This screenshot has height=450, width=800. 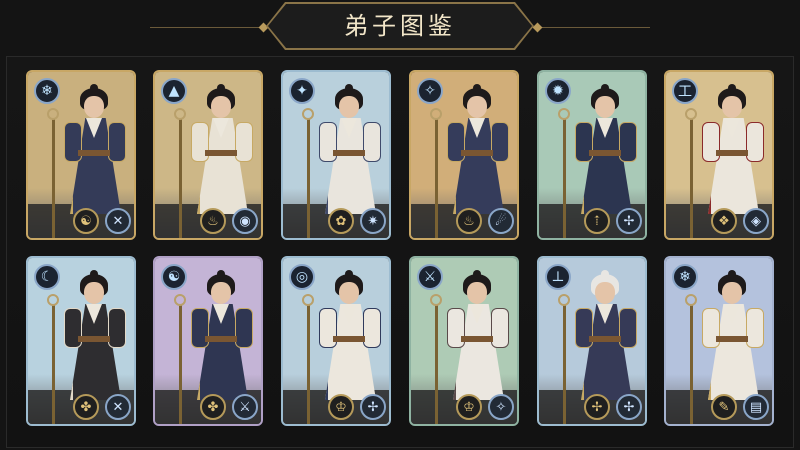 I want to click on disciple-card: ☯ ✤ ⚔, so click(x=208, y=341).